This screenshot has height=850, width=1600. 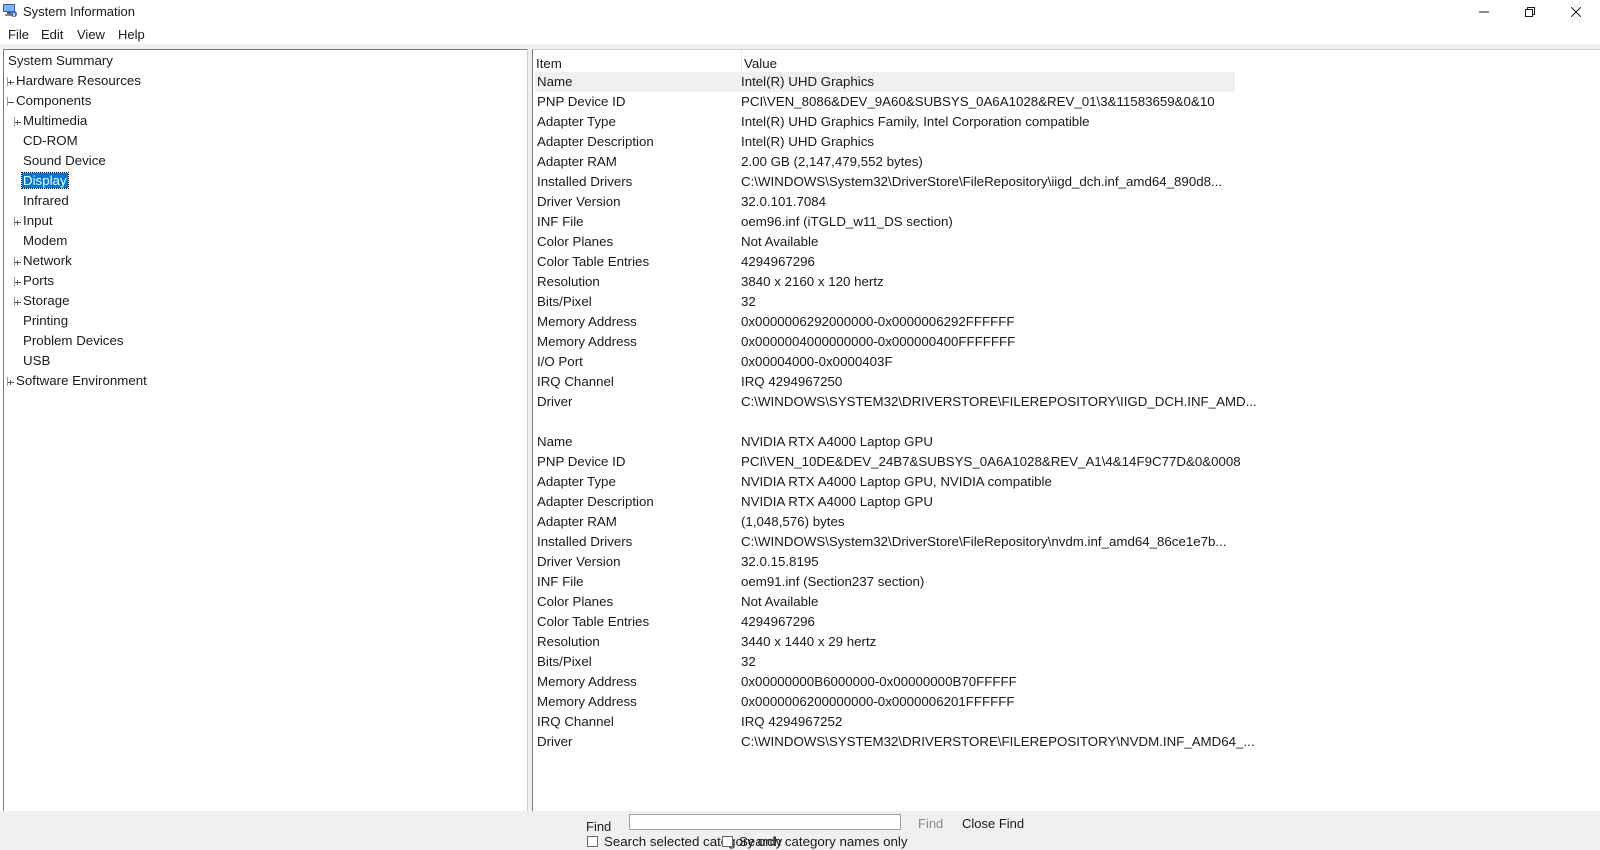 I want to click on system-information-app-icon, so click(x=10, y=10).